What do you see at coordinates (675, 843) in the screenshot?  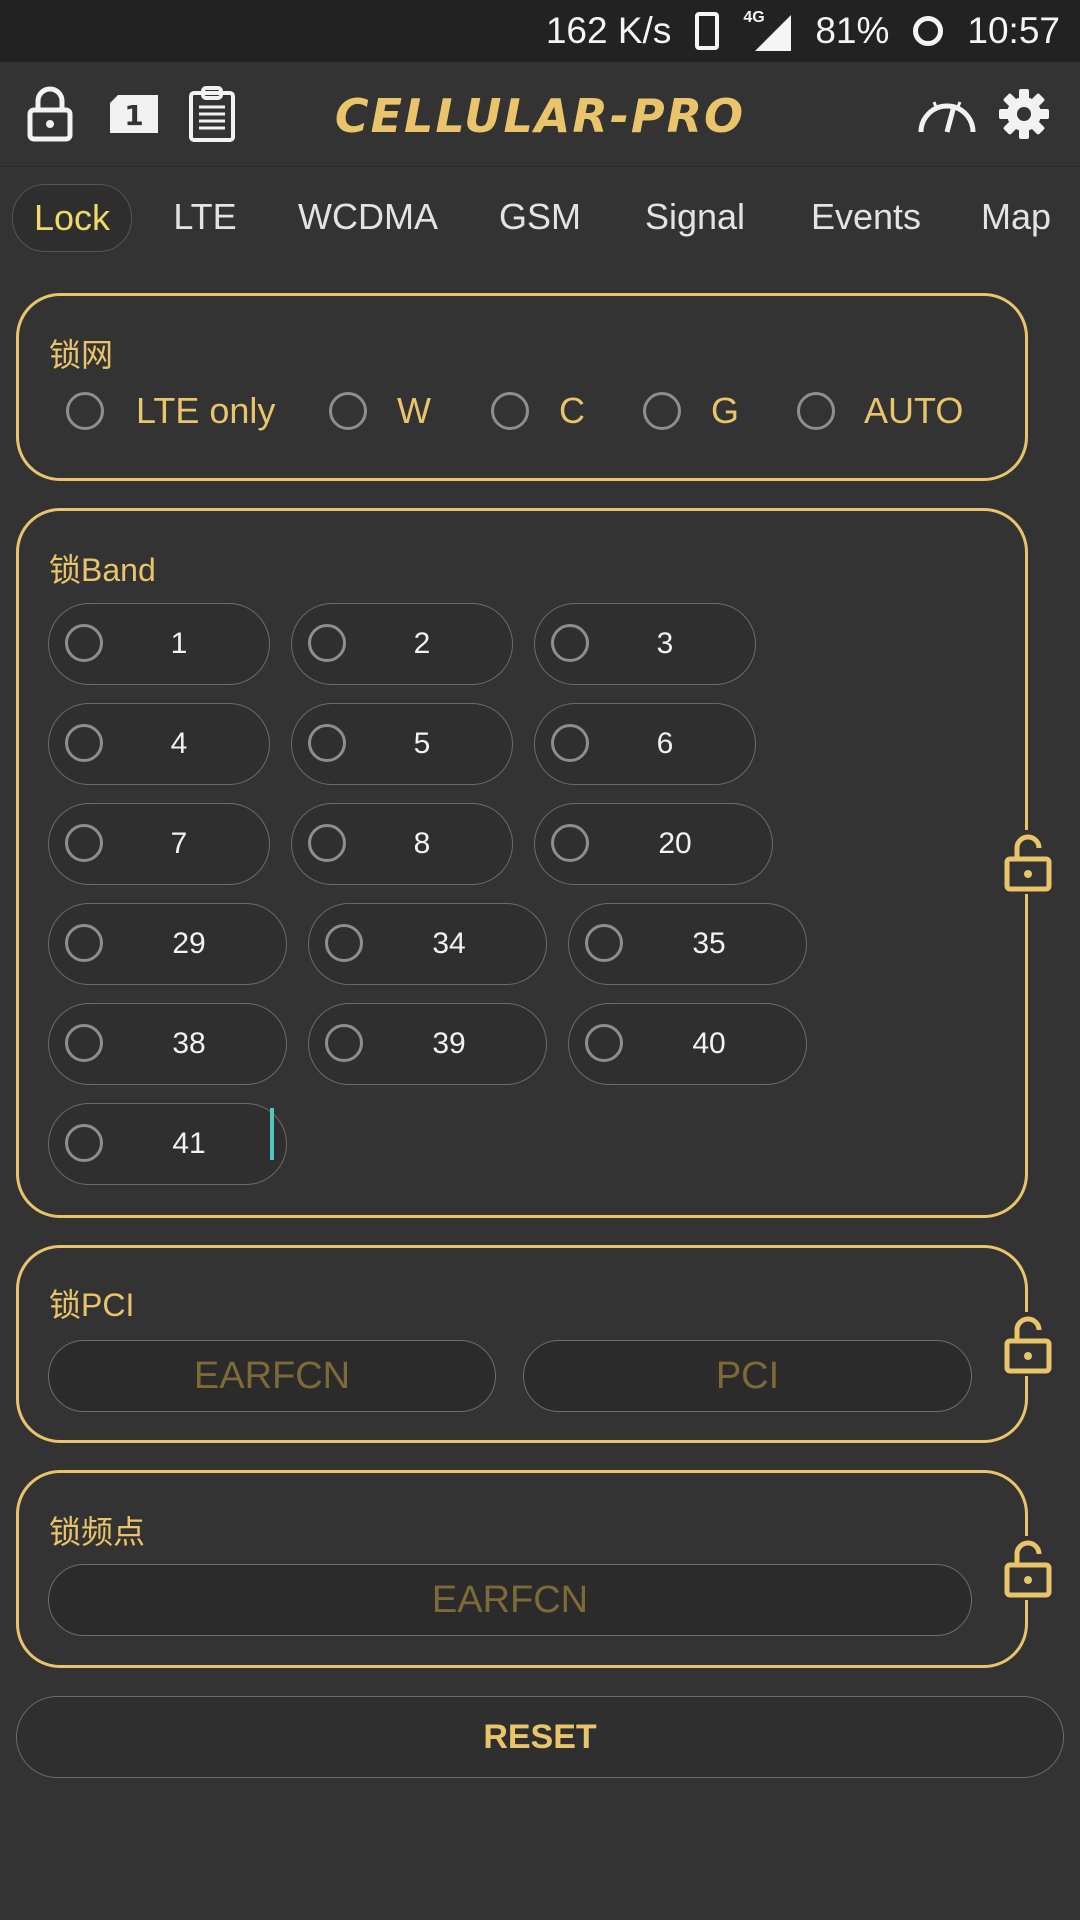 I see `band-label: 20` at bounding box center [675, 843].